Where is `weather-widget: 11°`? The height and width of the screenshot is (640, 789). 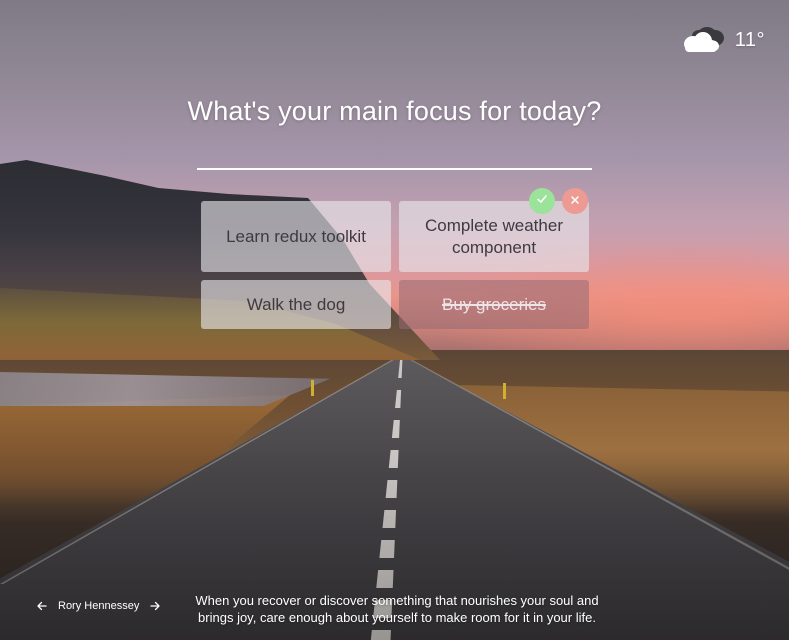
weather-widget: 11° is located at coordinates (721, 40).